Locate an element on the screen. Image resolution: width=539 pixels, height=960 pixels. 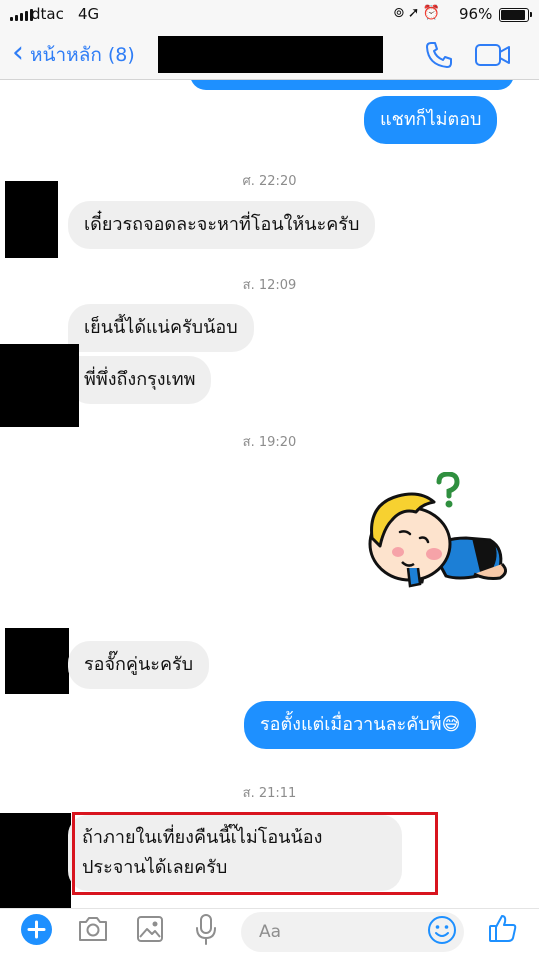
message-text: รอจั๊กคู่นะครับ is located at coordinates (139, 664).